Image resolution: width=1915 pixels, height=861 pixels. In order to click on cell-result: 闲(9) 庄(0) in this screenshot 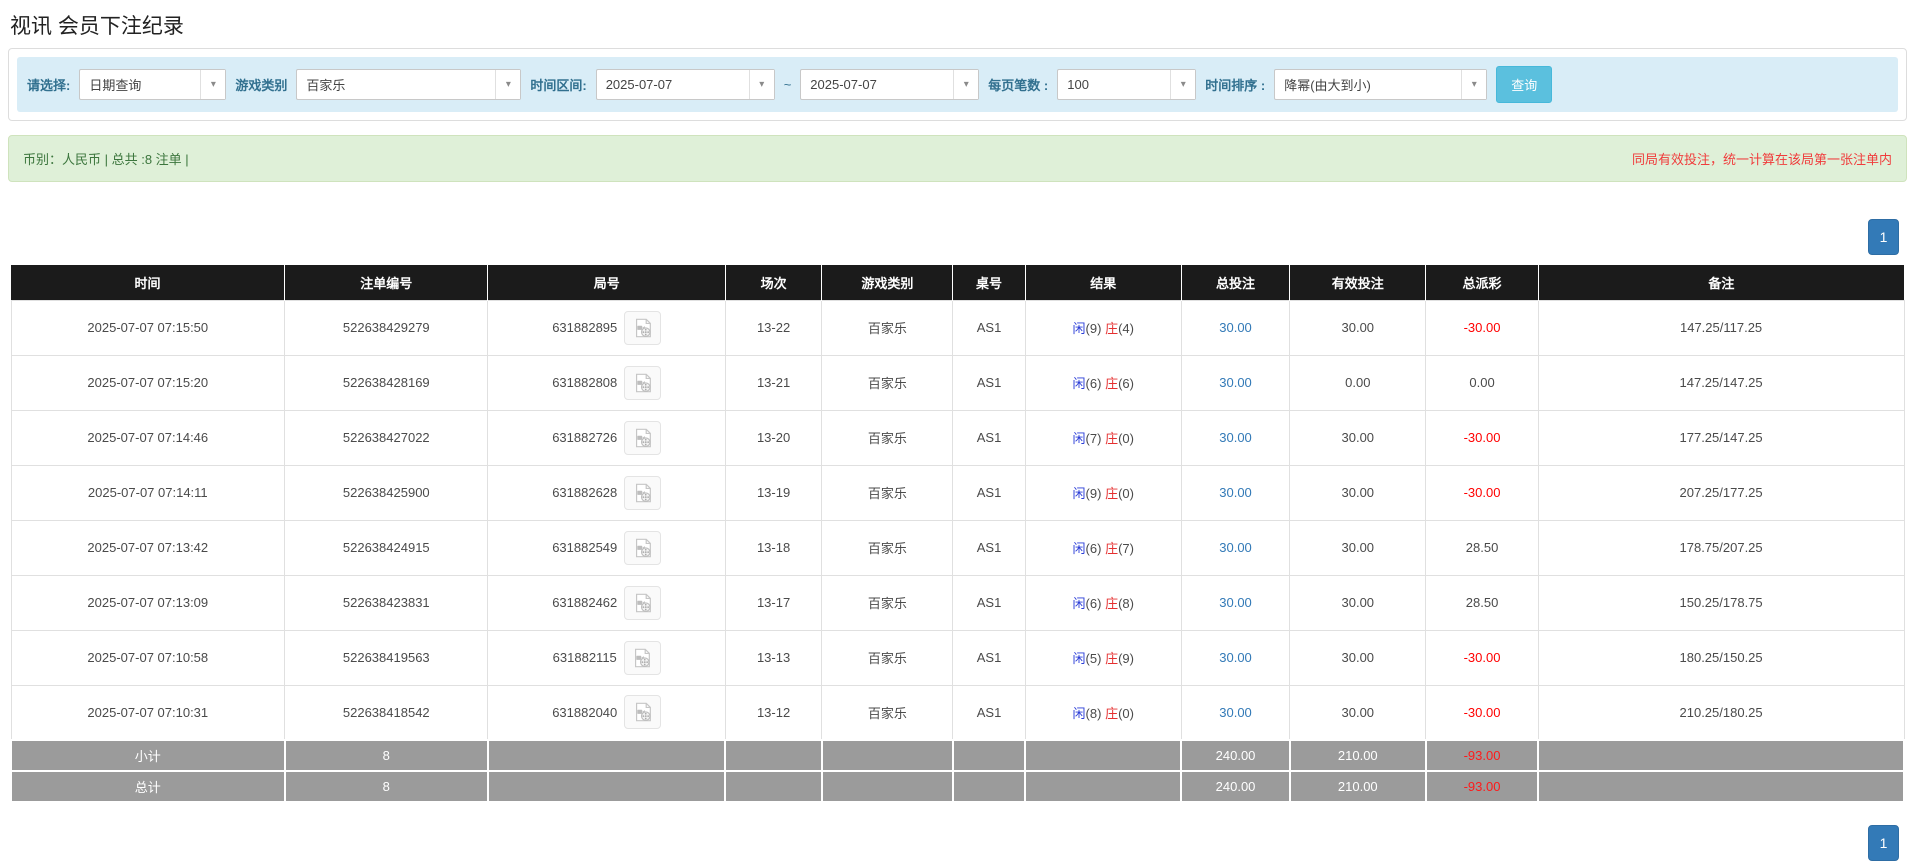, I will do `click(1103, 492)`.